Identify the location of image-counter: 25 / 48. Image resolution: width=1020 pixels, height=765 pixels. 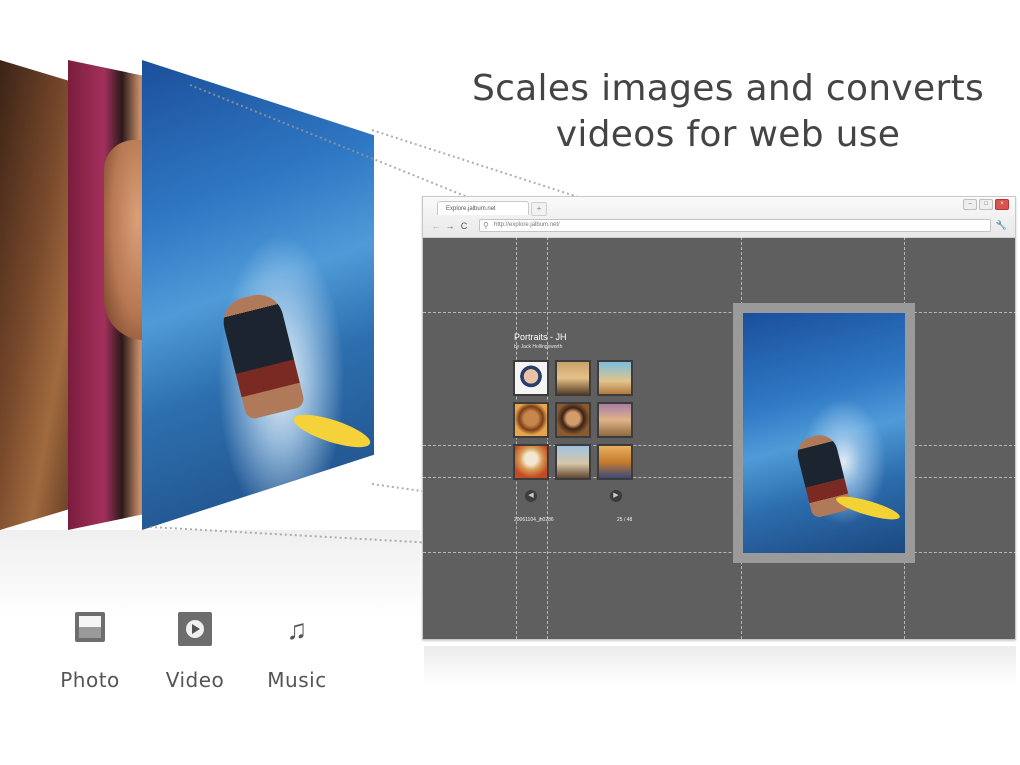
(625, 520).